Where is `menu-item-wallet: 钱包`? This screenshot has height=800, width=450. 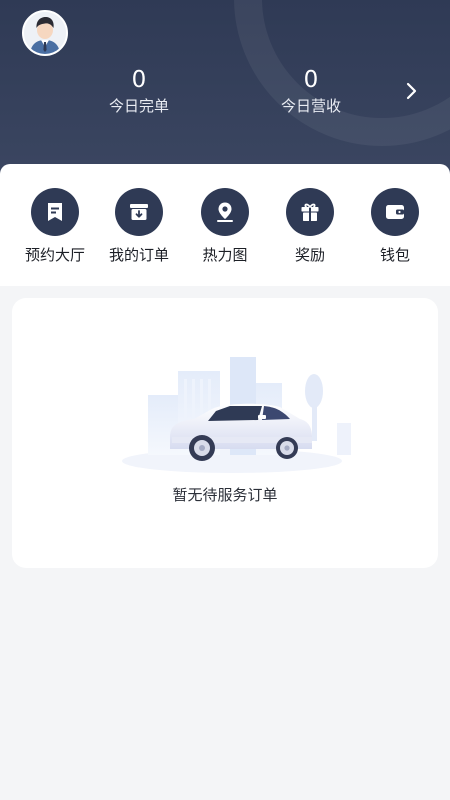
menu-item-wallet: 钱包 is located at coordinates (395, 226).